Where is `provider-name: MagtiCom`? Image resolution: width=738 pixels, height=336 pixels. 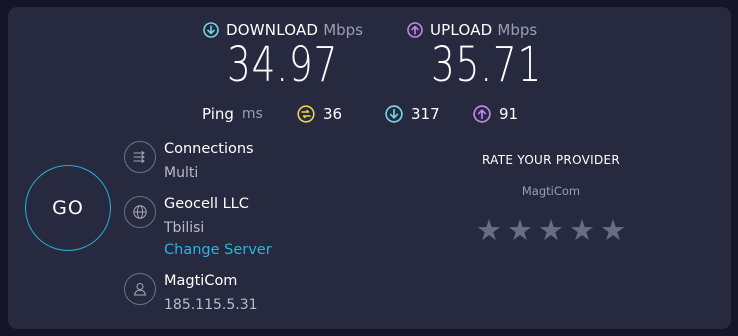
provider-name: MagtiCom is located at coordinates (201, 281).